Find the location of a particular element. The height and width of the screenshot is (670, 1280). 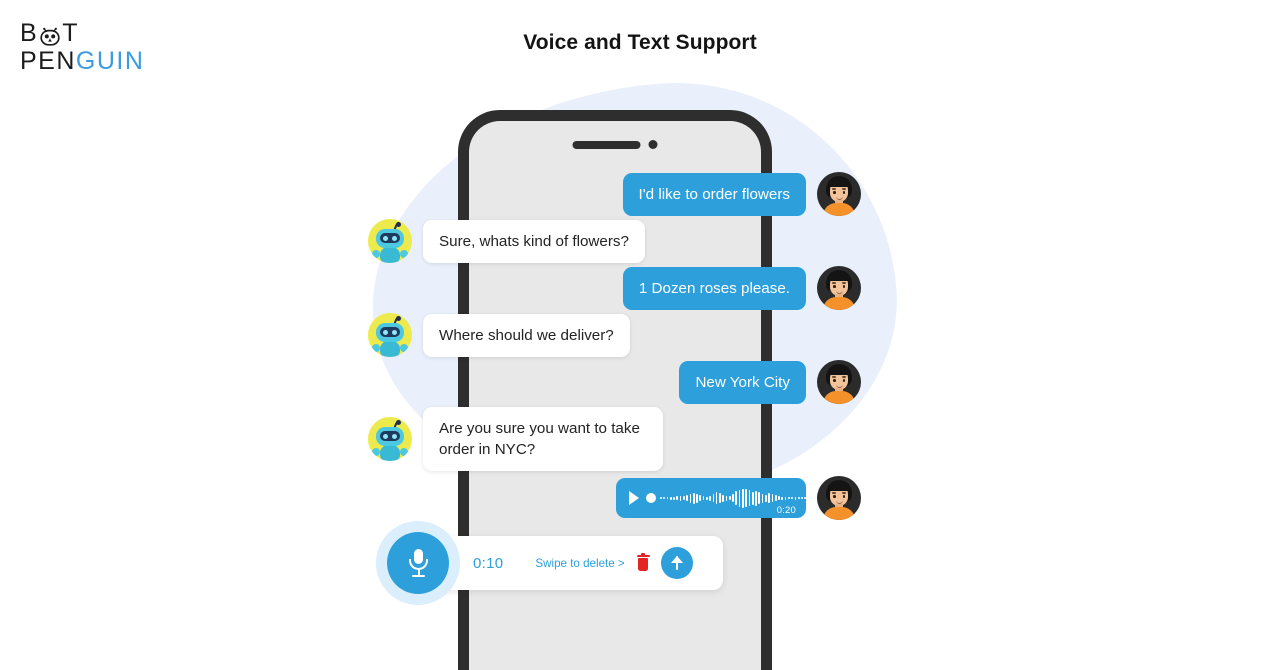

swipe-to-delete-hint: Swipe to delete > is located at coordinates (579, 563).